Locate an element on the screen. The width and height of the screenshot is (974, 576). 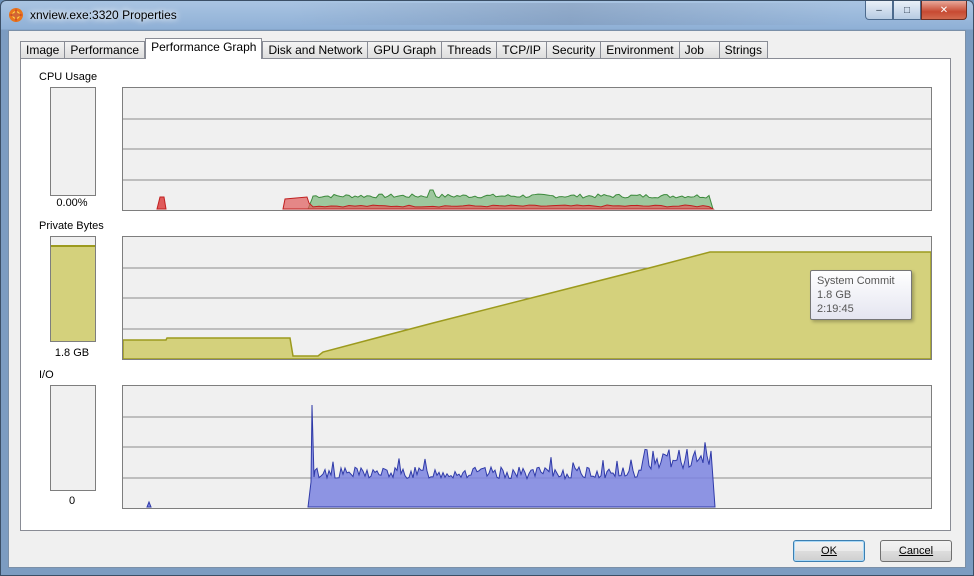
maximize-button: □ is located at coordinates (907, 10).